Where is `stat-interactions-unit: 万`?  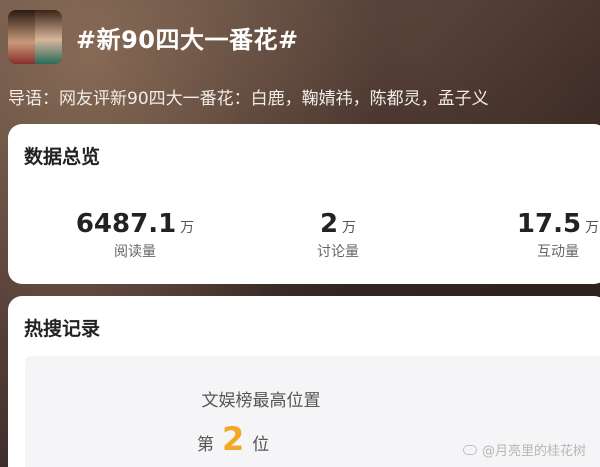
stat-interactions-unit: 万 is located at coordinates (592, 228).